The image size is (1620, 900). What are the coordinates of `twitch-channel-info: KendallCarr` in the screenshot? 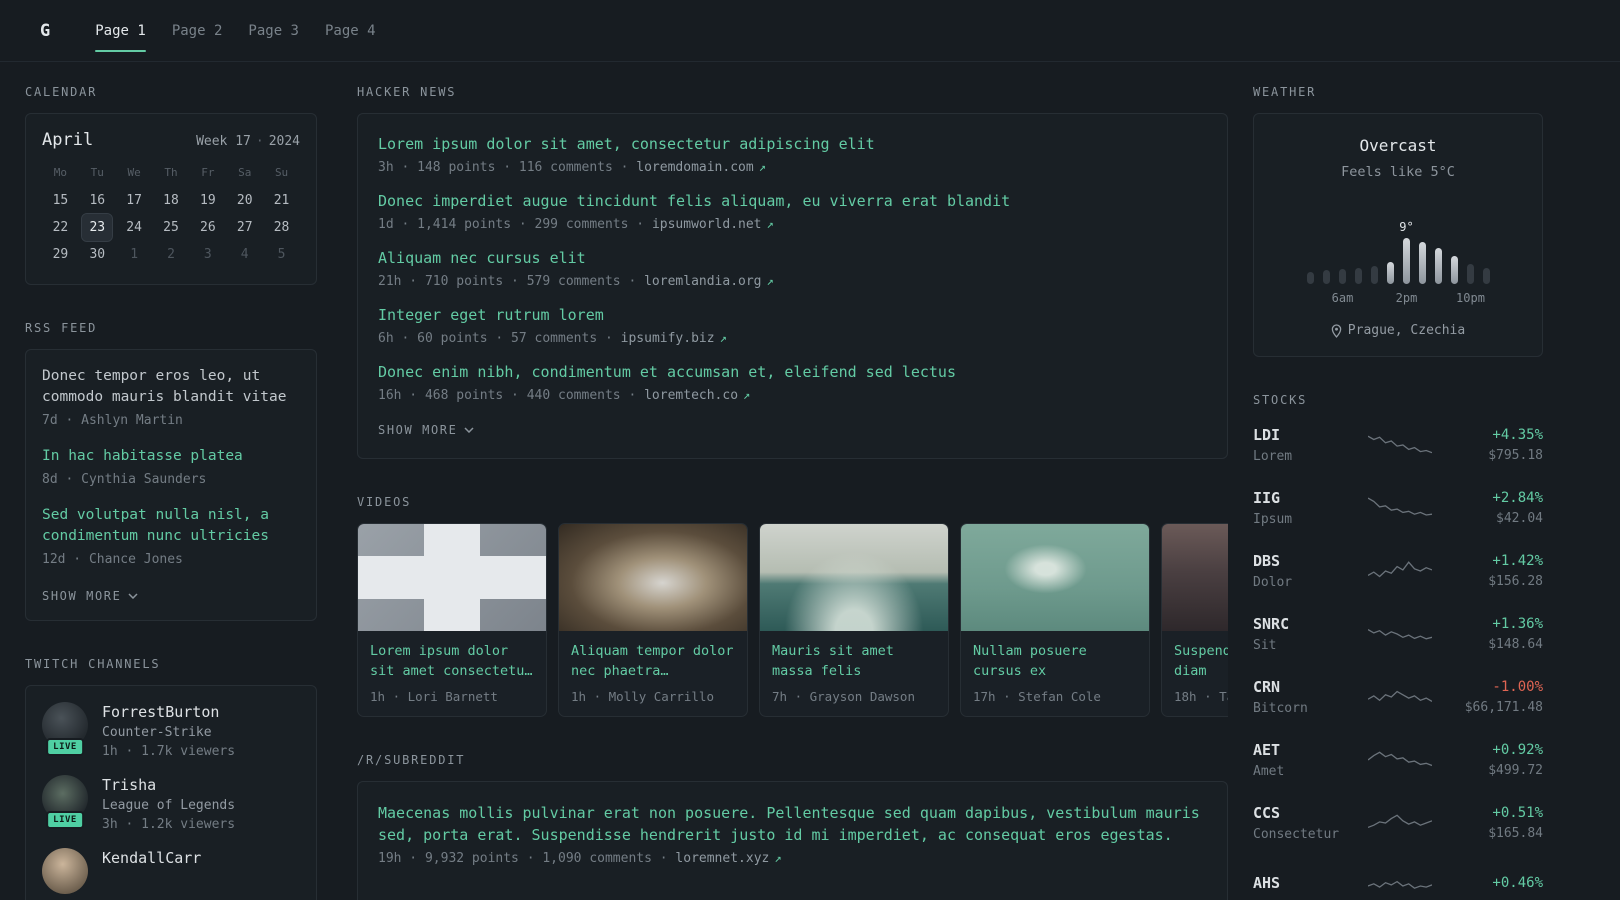 It's located at (151, 859).